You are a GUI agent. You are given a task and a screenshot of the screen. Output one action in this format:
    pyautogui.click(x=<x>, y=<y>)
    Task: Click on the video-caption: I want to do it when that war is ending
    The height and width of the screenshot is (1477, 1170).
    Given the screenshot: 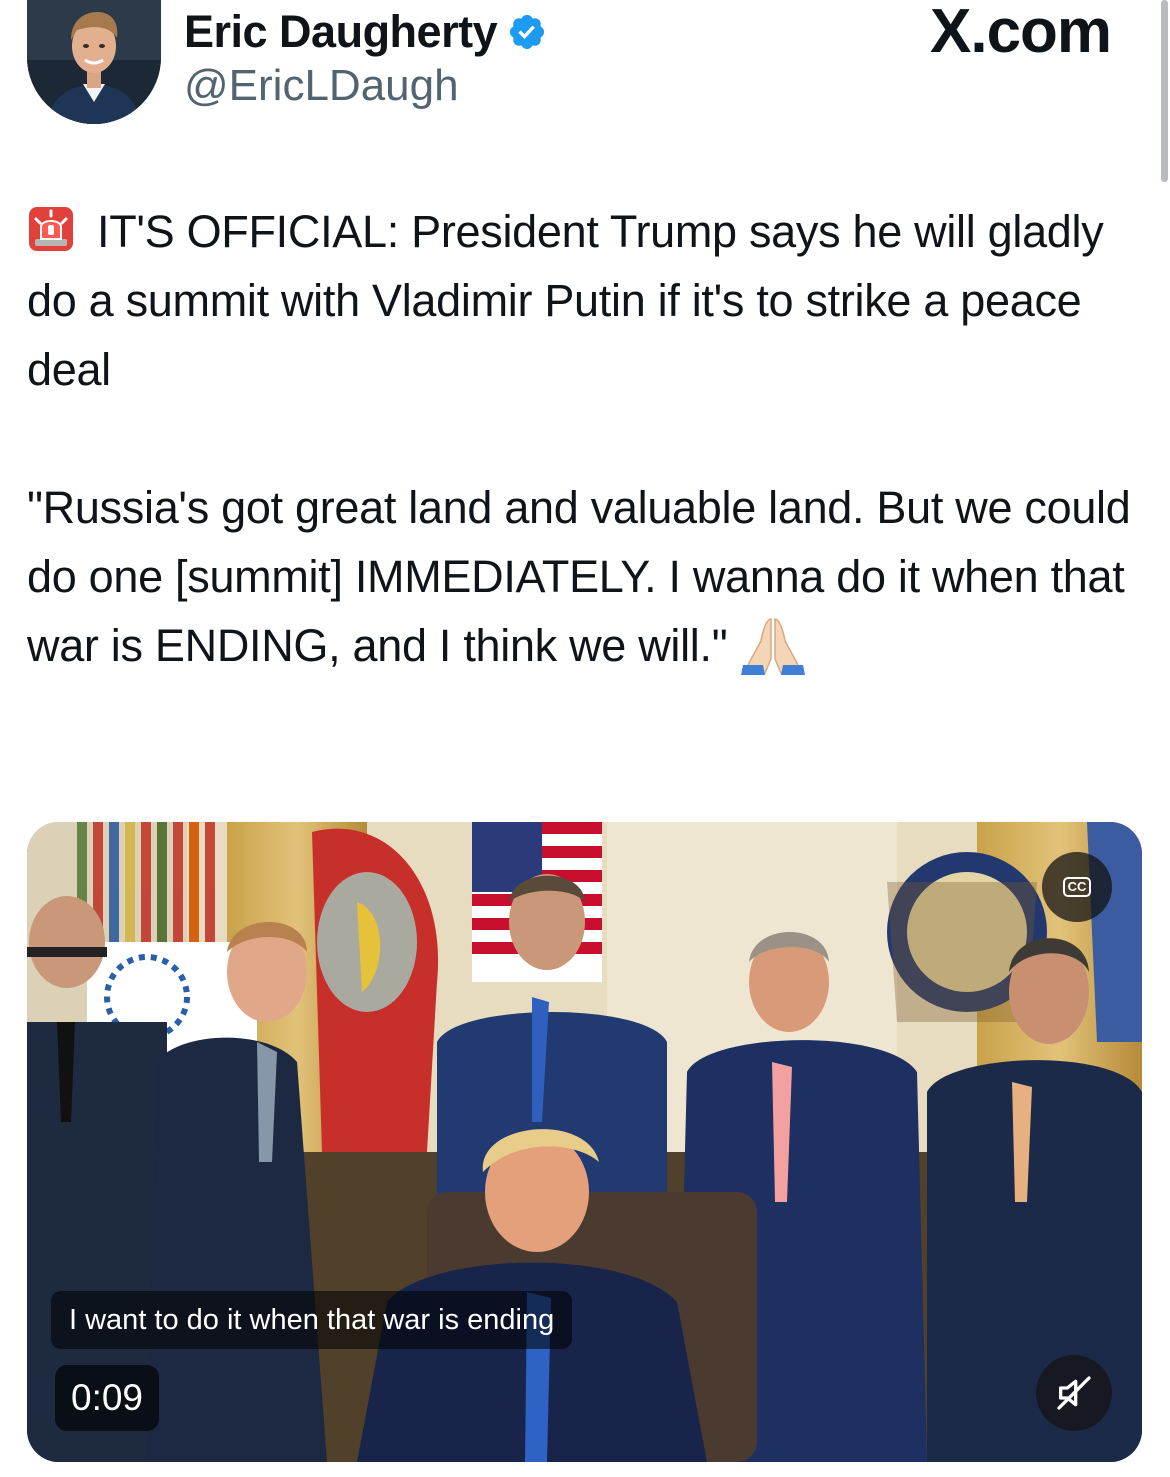 What is the action you would take?
    pyautogui.click(x=312, y=1320)
    